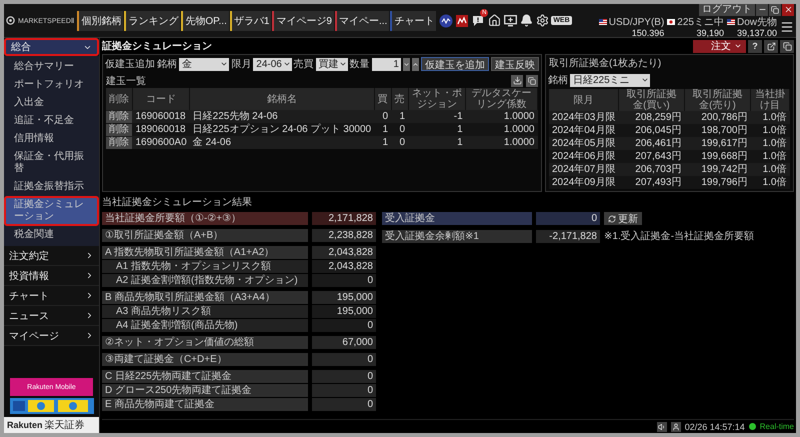 Image resolution: width=800 pixels, height=437 pixels. What do you see at coordinates (161, 99) in the screenshot?
I see `column-header: コード` at bounding box center [161, 99].